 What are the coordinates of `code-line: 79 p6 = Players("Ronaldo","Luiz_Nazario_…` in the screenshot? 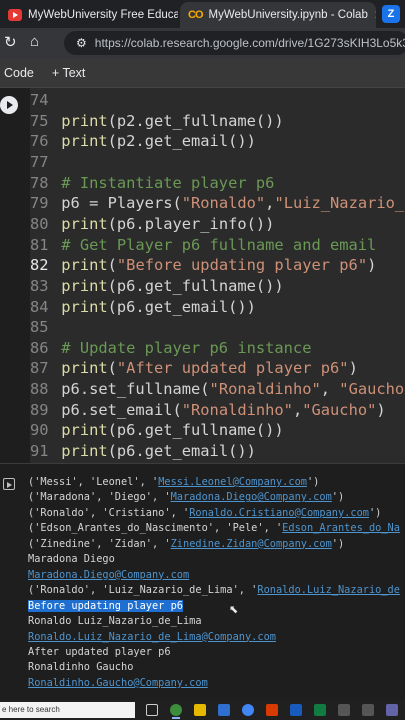 It's located at (217, 203).